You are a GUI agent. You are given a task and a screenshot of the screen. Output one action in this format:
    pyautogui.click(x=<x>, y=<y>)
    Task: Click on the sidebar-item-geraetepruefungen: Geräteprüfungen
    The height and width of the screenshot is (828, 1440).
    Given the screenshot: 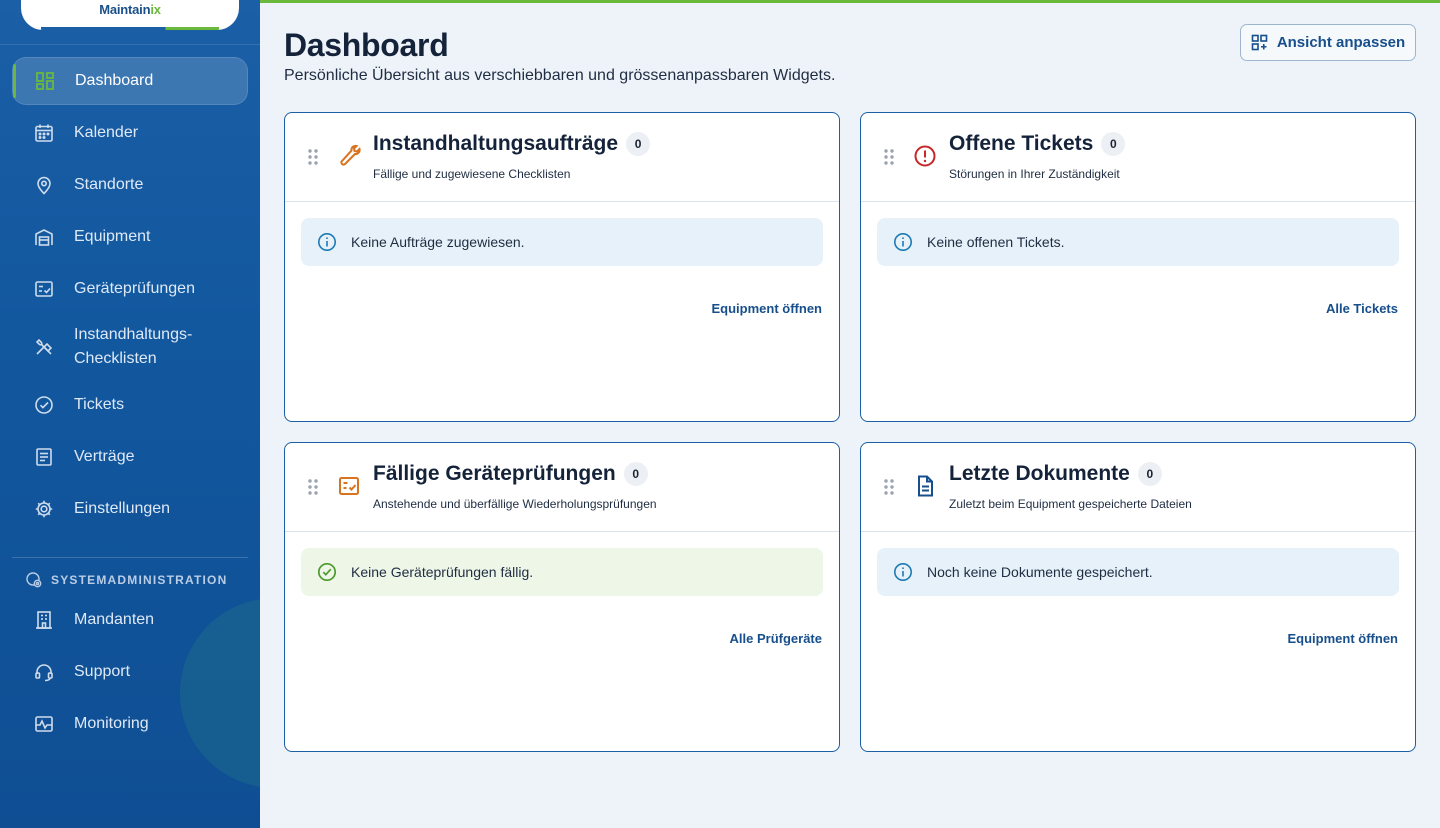 What is the action you would take?
    pyautogui.click(x=130, y=289)
    